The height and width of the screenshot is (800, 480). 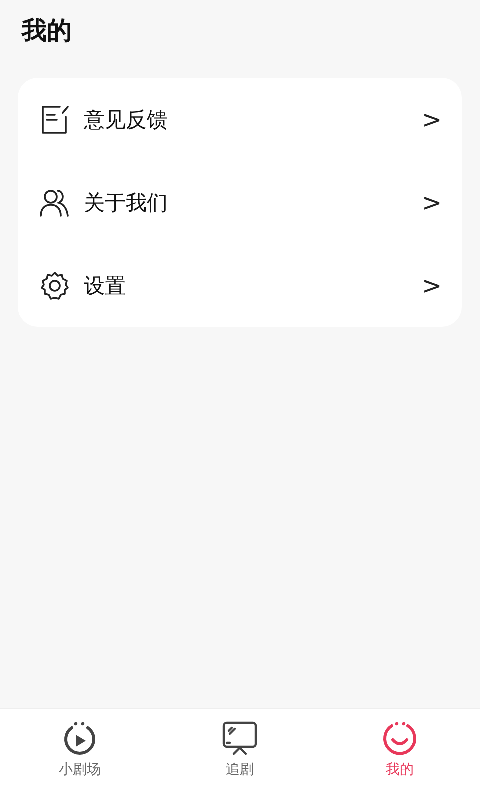 I want to click on tab: 追剧, so click(x=240, y=754).